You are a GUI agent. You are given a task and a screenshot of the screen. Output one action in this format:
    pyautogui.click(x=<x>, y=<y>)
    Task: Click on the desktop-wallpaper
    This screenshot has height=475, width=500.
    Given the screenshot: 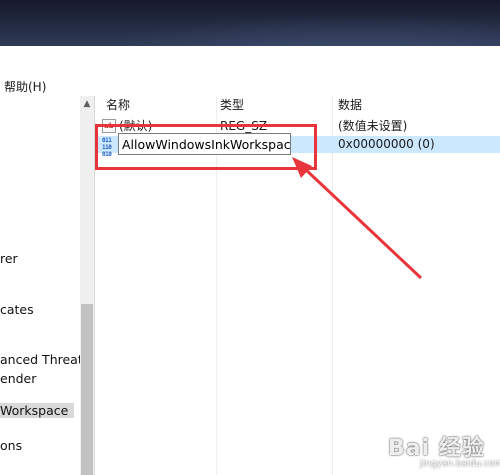 What is the action you would take?
    pyautogui.click(x=250, y=23)
    